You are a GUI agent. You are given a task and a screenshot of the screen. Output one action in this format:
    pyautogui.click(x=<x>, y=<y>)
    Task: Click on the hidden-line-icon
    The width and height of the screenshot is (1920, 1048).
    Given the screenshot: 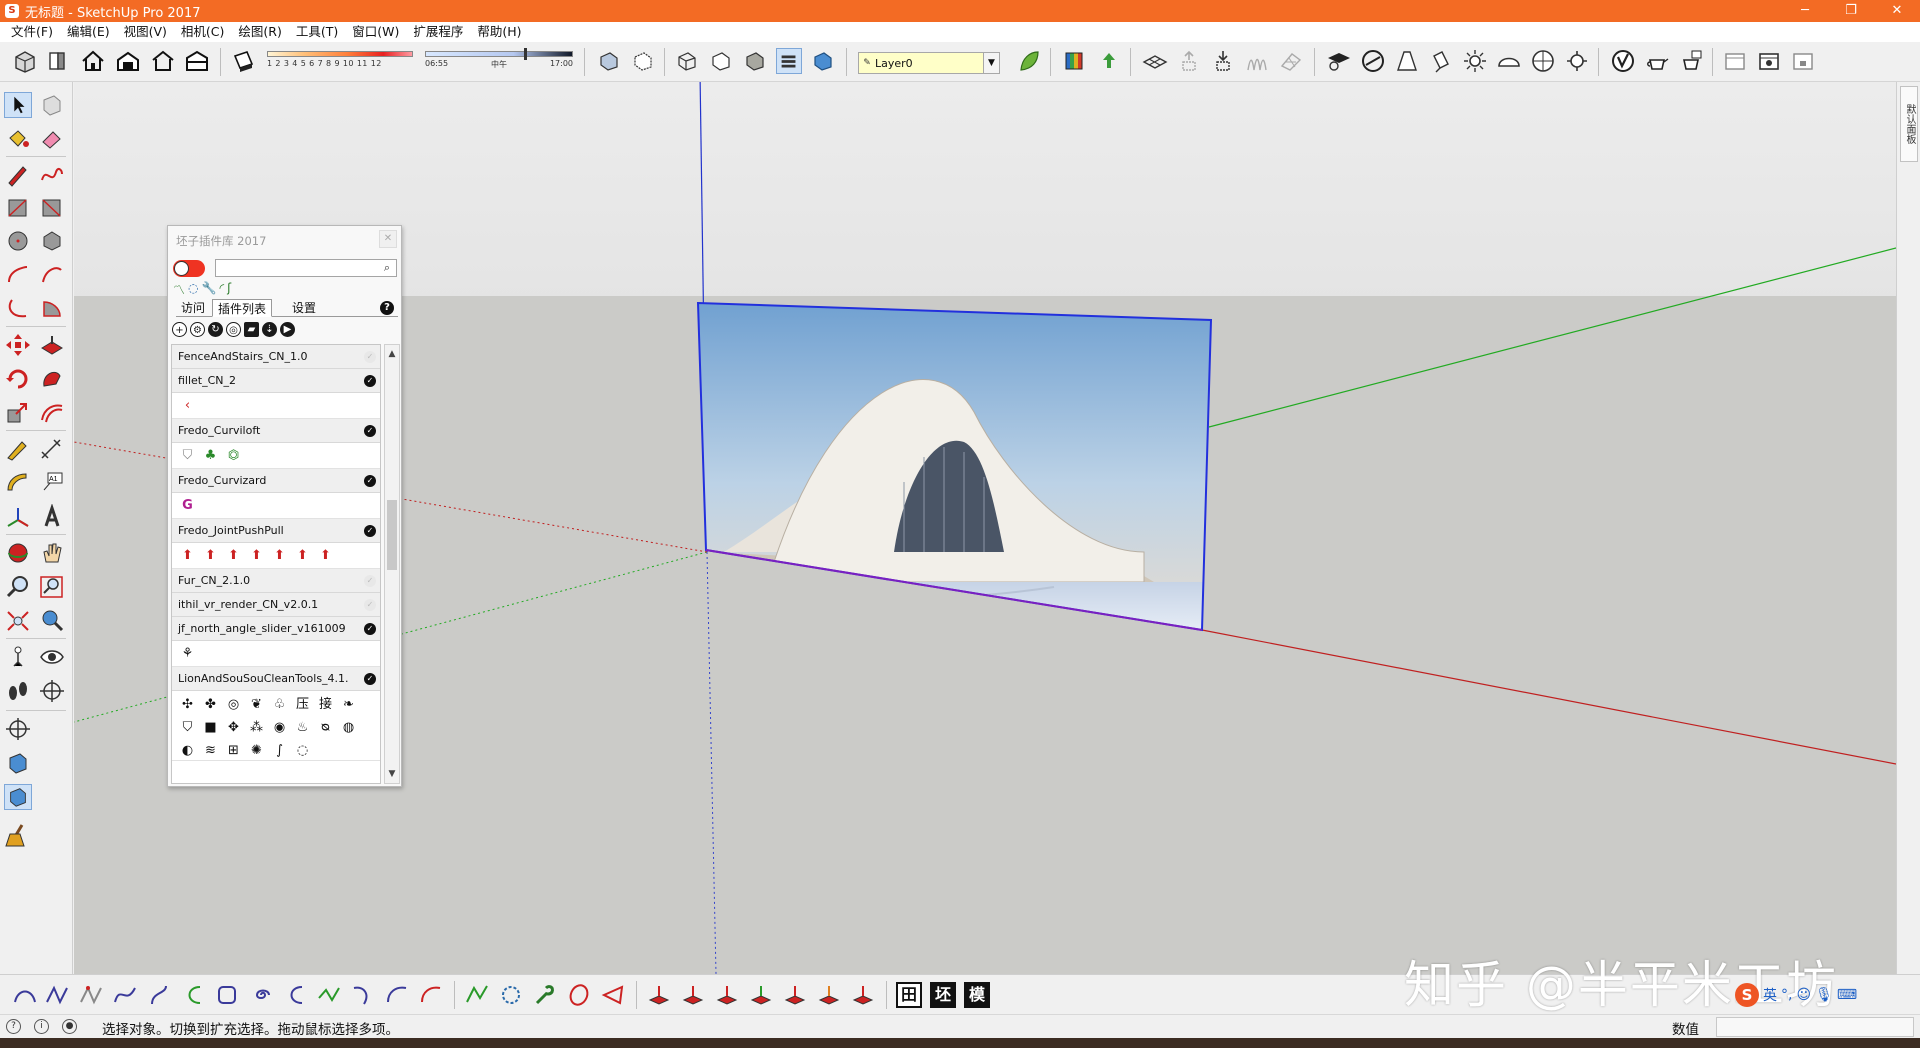 What is the action you would take?
    pyautogui.click(x=721, y=61)
    